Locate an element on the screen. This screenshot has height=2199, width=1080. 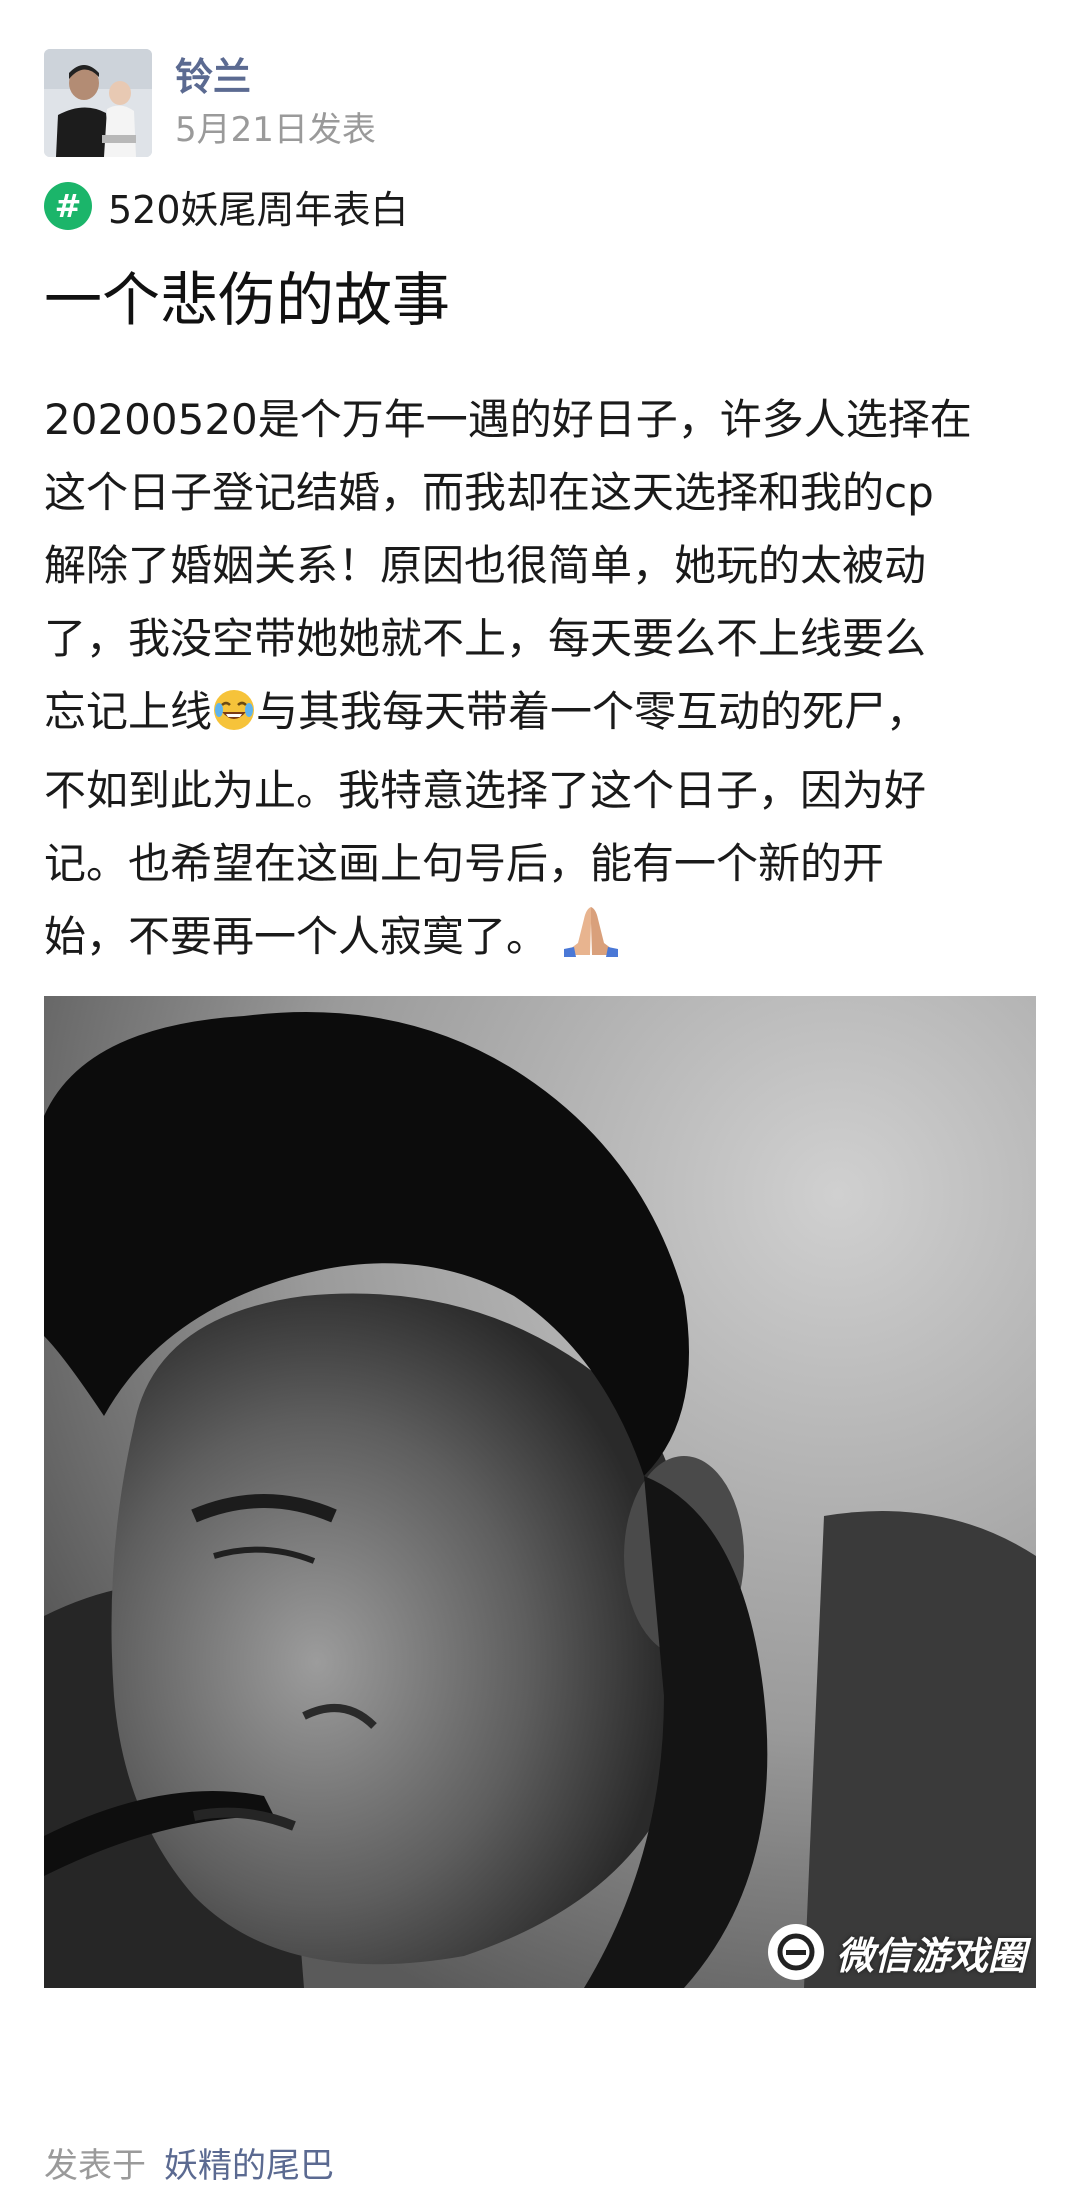
topic-tag: # 520妖尾周年表白 is located at coordinates (226, 207).